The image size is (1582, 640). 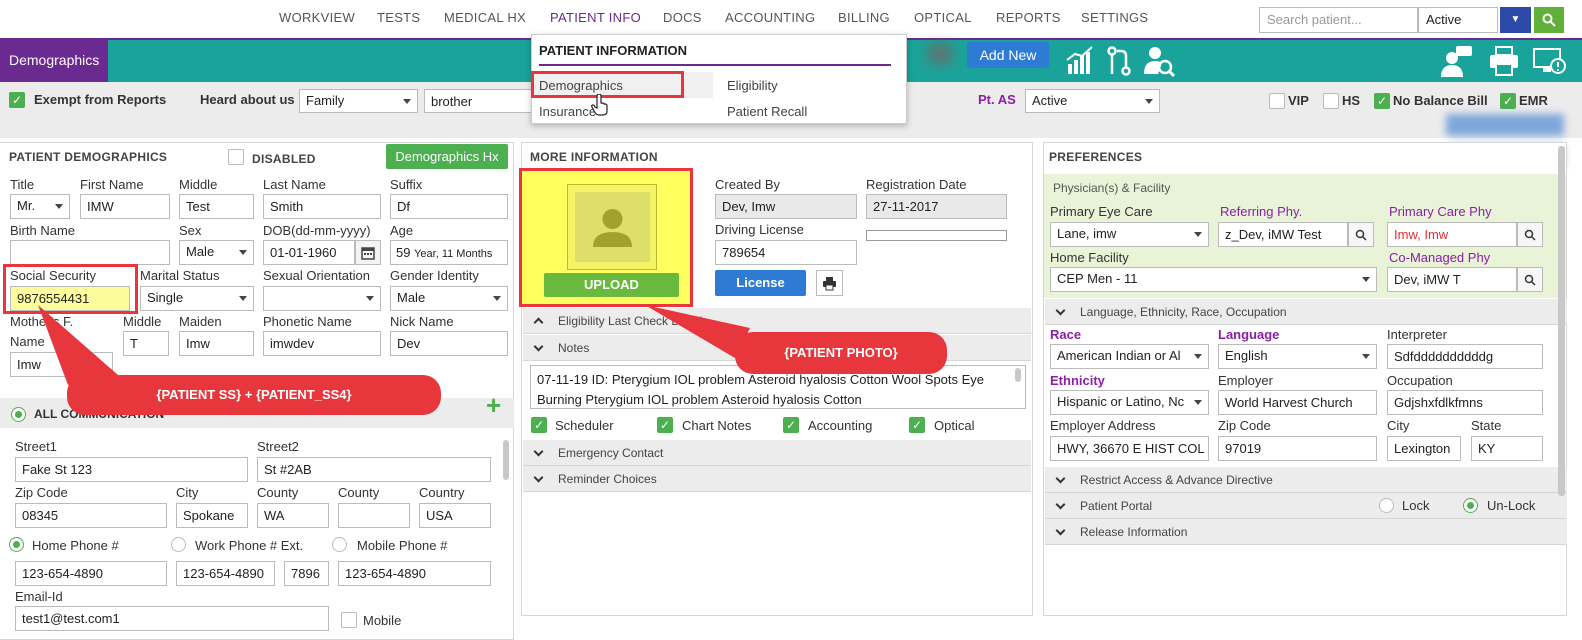 I want to click on heard-select: Family, so click(x=358, y=101).